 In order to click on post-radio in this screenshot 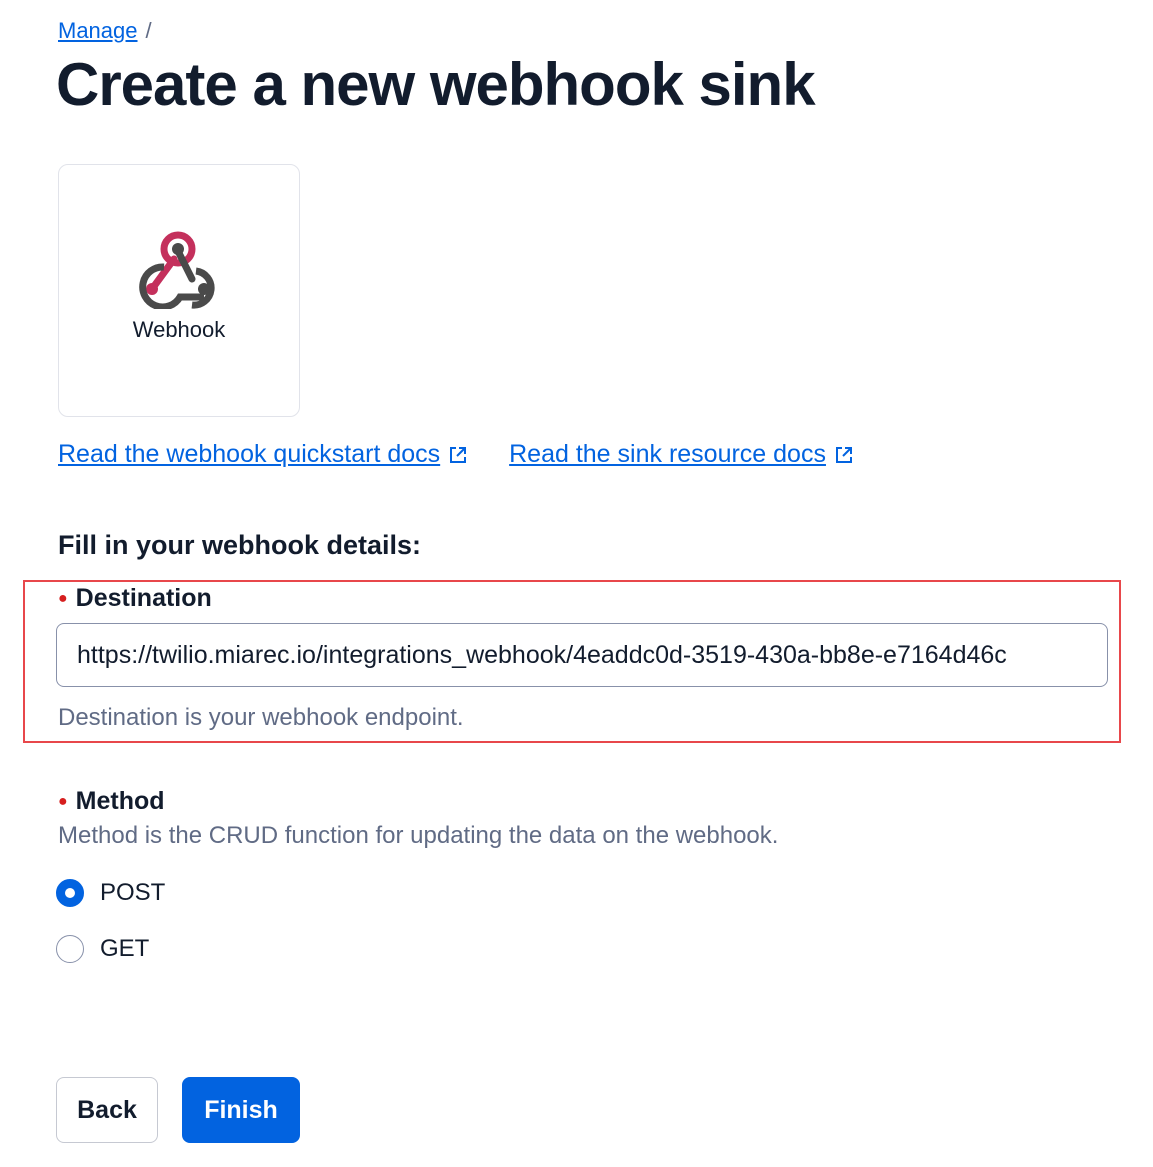, I will do `click(70, 893)`.